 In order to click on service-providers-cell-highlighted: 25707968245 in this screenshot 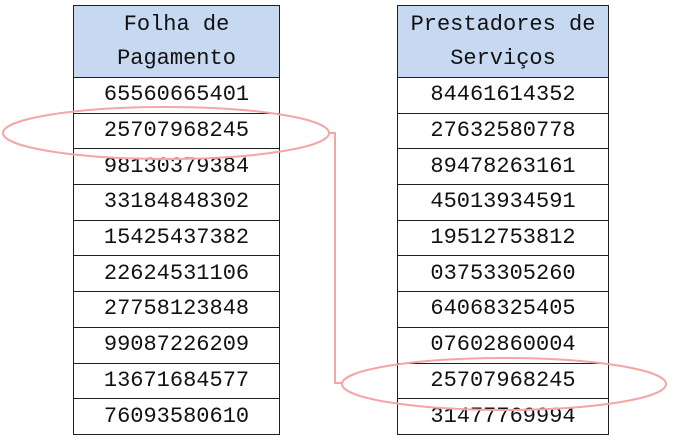, I will do `click(503, 381)`.